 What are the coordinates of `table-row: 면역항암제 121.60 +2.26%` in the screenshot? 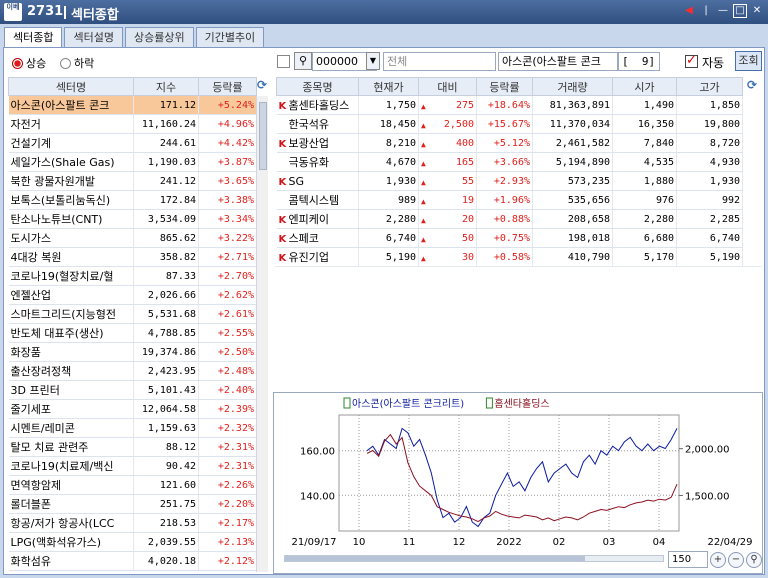 It's located at (132, 485).